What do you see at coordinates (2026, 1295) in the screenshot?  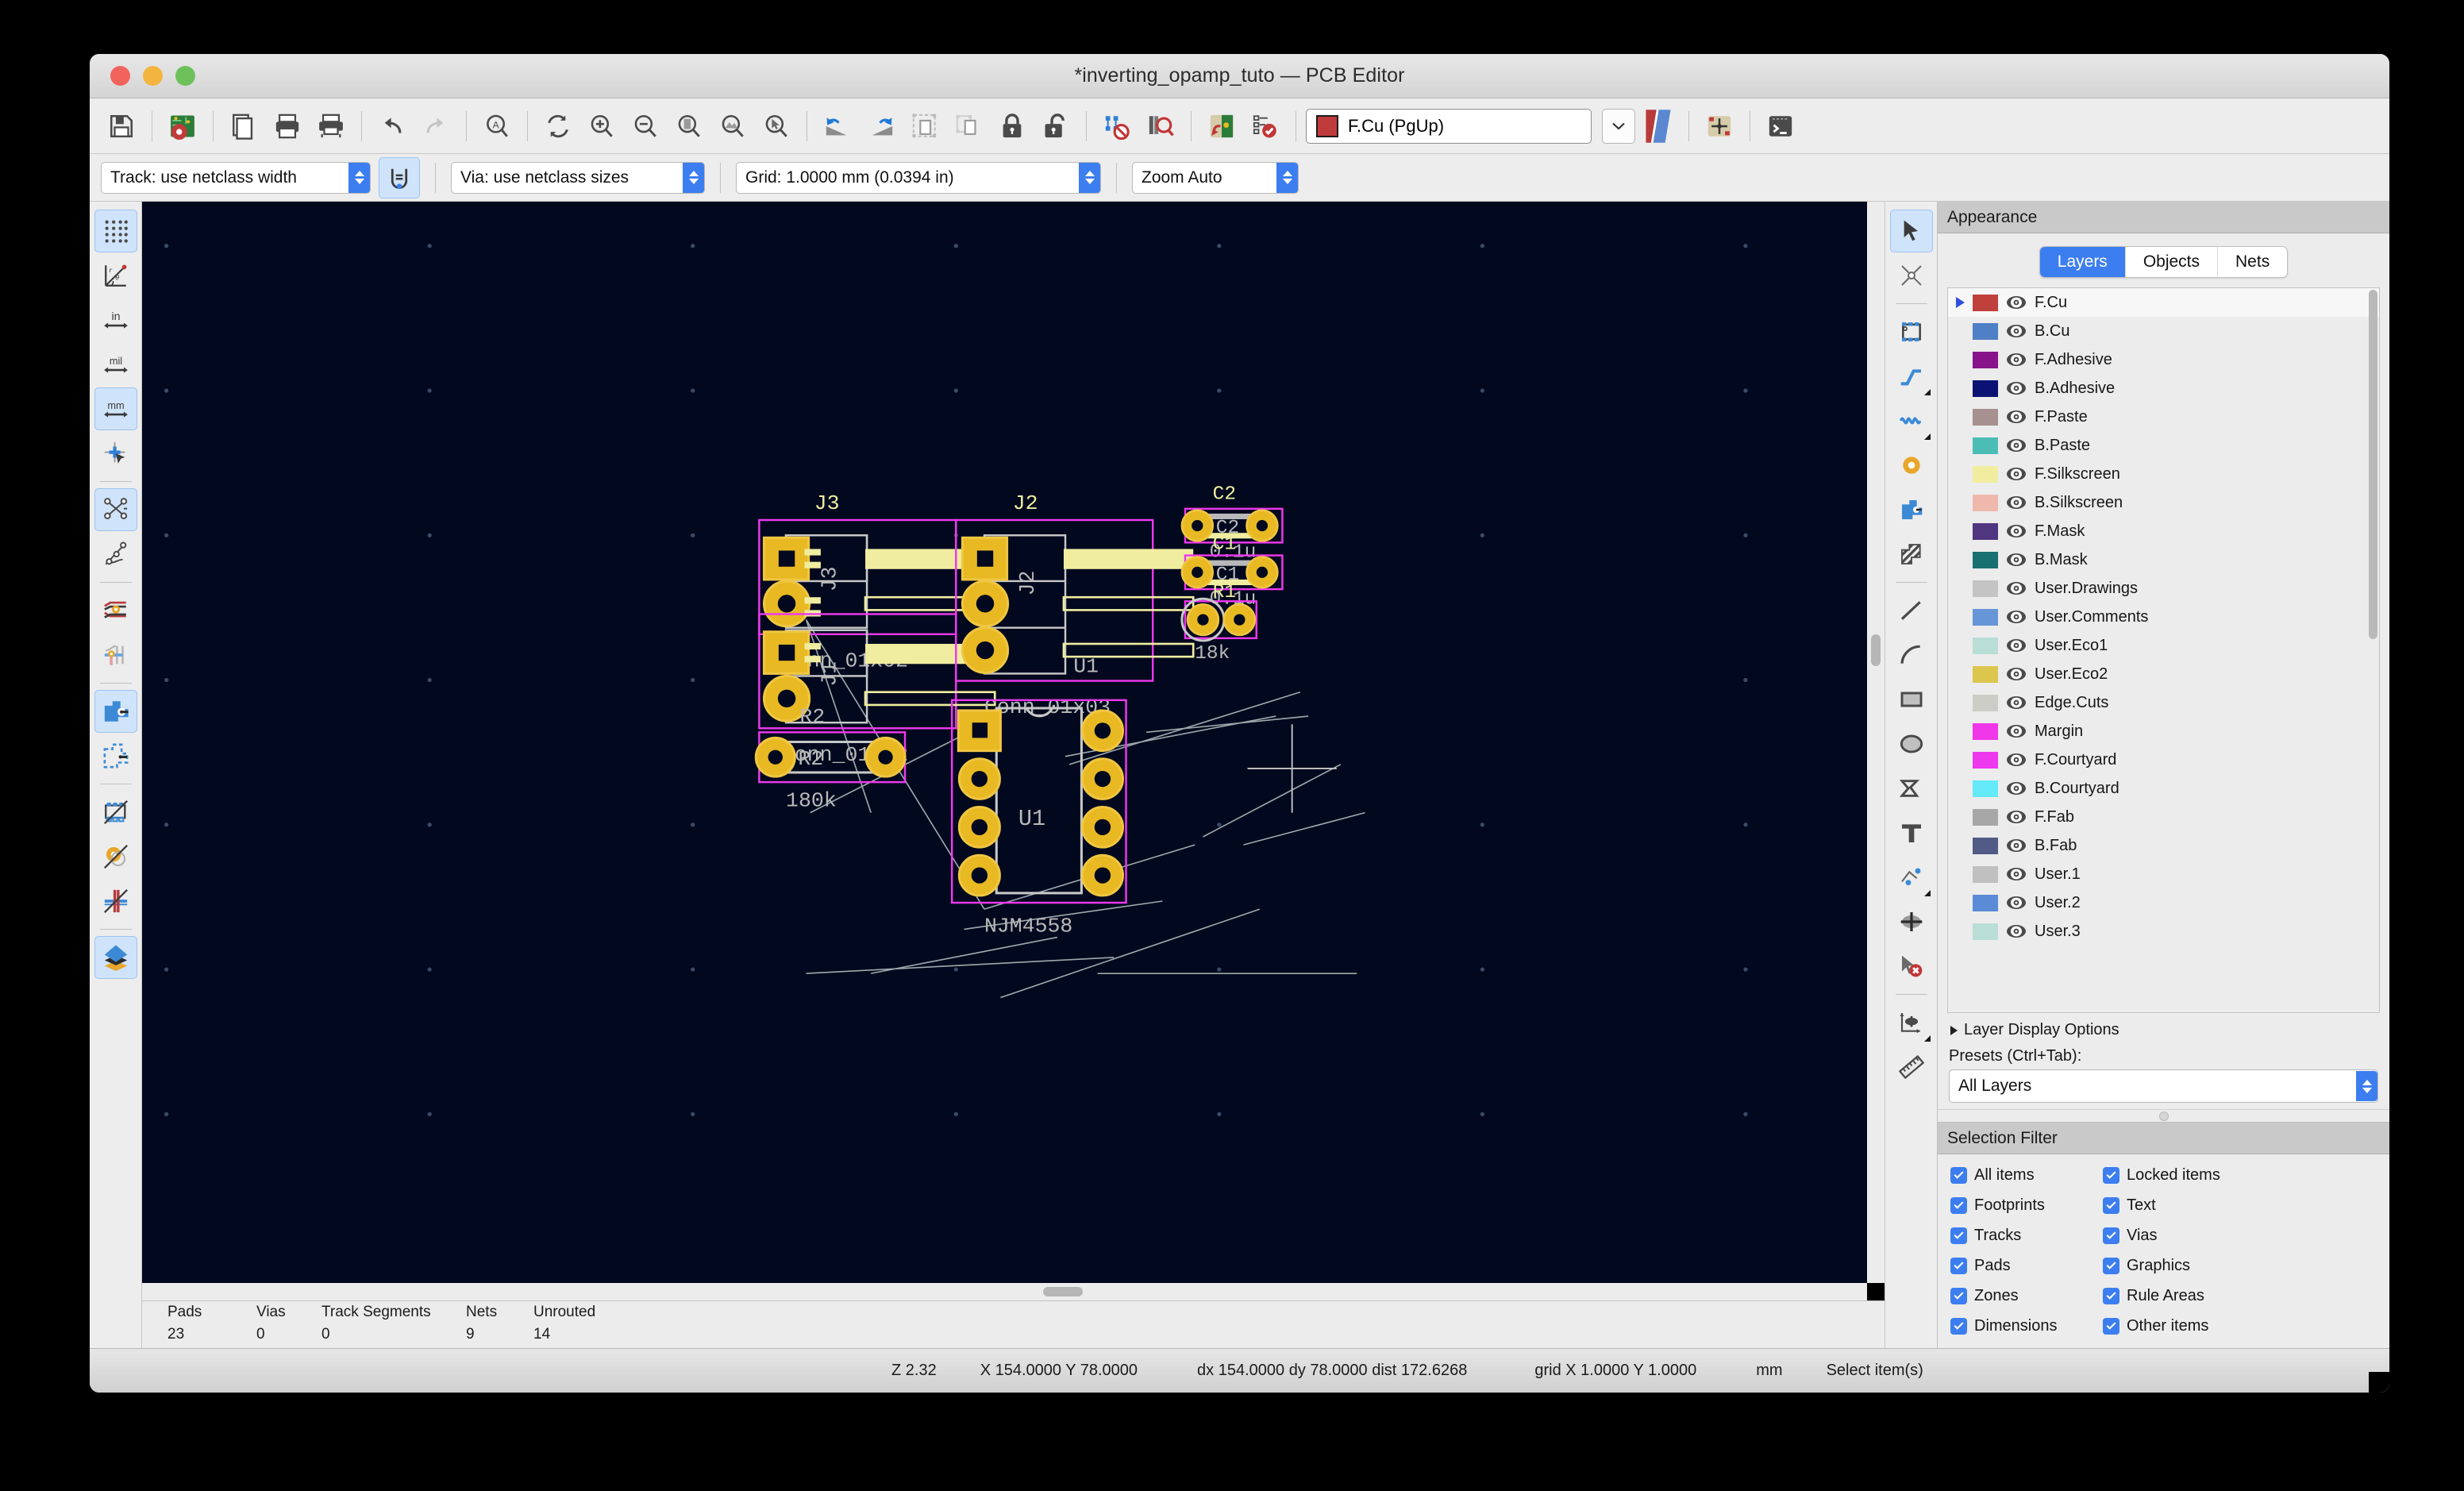 I see `filter-checkbox-zones: Zones` at bounding box center [2026, 1295].